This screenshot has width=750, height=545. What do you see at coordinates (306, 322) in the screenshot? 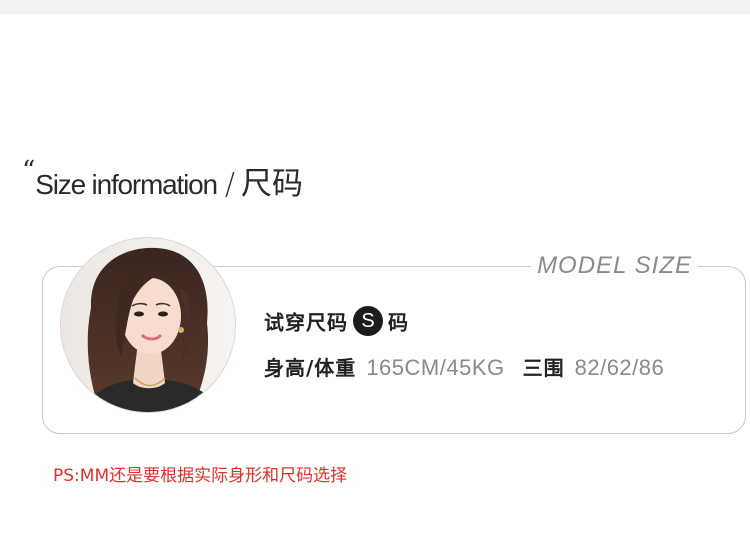
I see `trial-size-label: 试穿尺码` at bounding box center [306, 322].